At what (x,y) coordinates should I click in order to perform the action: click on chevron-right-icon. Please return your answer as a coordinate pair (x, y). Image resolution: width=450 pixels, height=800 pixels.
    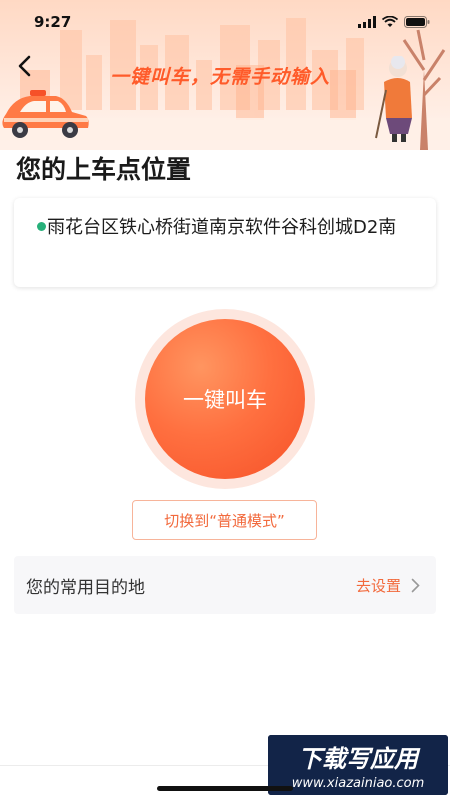
    Looking at the image, I should click on (415, 585).